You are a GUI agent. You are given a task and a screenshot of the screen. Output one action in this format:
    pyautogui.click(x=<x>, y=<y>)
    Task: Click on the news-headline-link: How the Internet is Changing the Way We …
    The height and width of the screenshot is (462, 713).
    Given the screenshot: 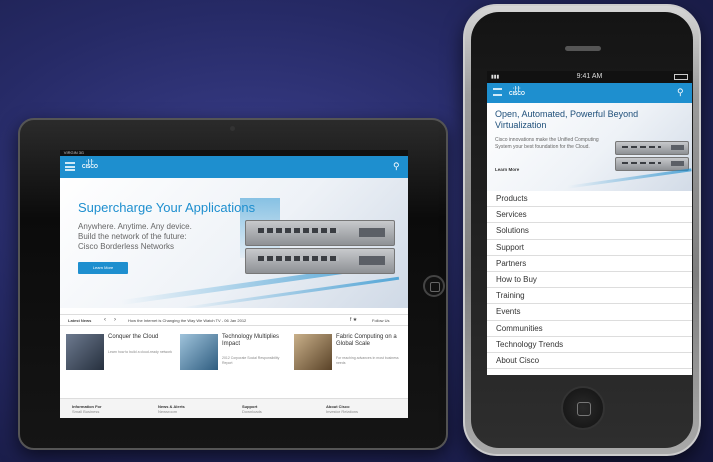 What is the action you would take?
    pyautogui.click(x=187, y=320)
    